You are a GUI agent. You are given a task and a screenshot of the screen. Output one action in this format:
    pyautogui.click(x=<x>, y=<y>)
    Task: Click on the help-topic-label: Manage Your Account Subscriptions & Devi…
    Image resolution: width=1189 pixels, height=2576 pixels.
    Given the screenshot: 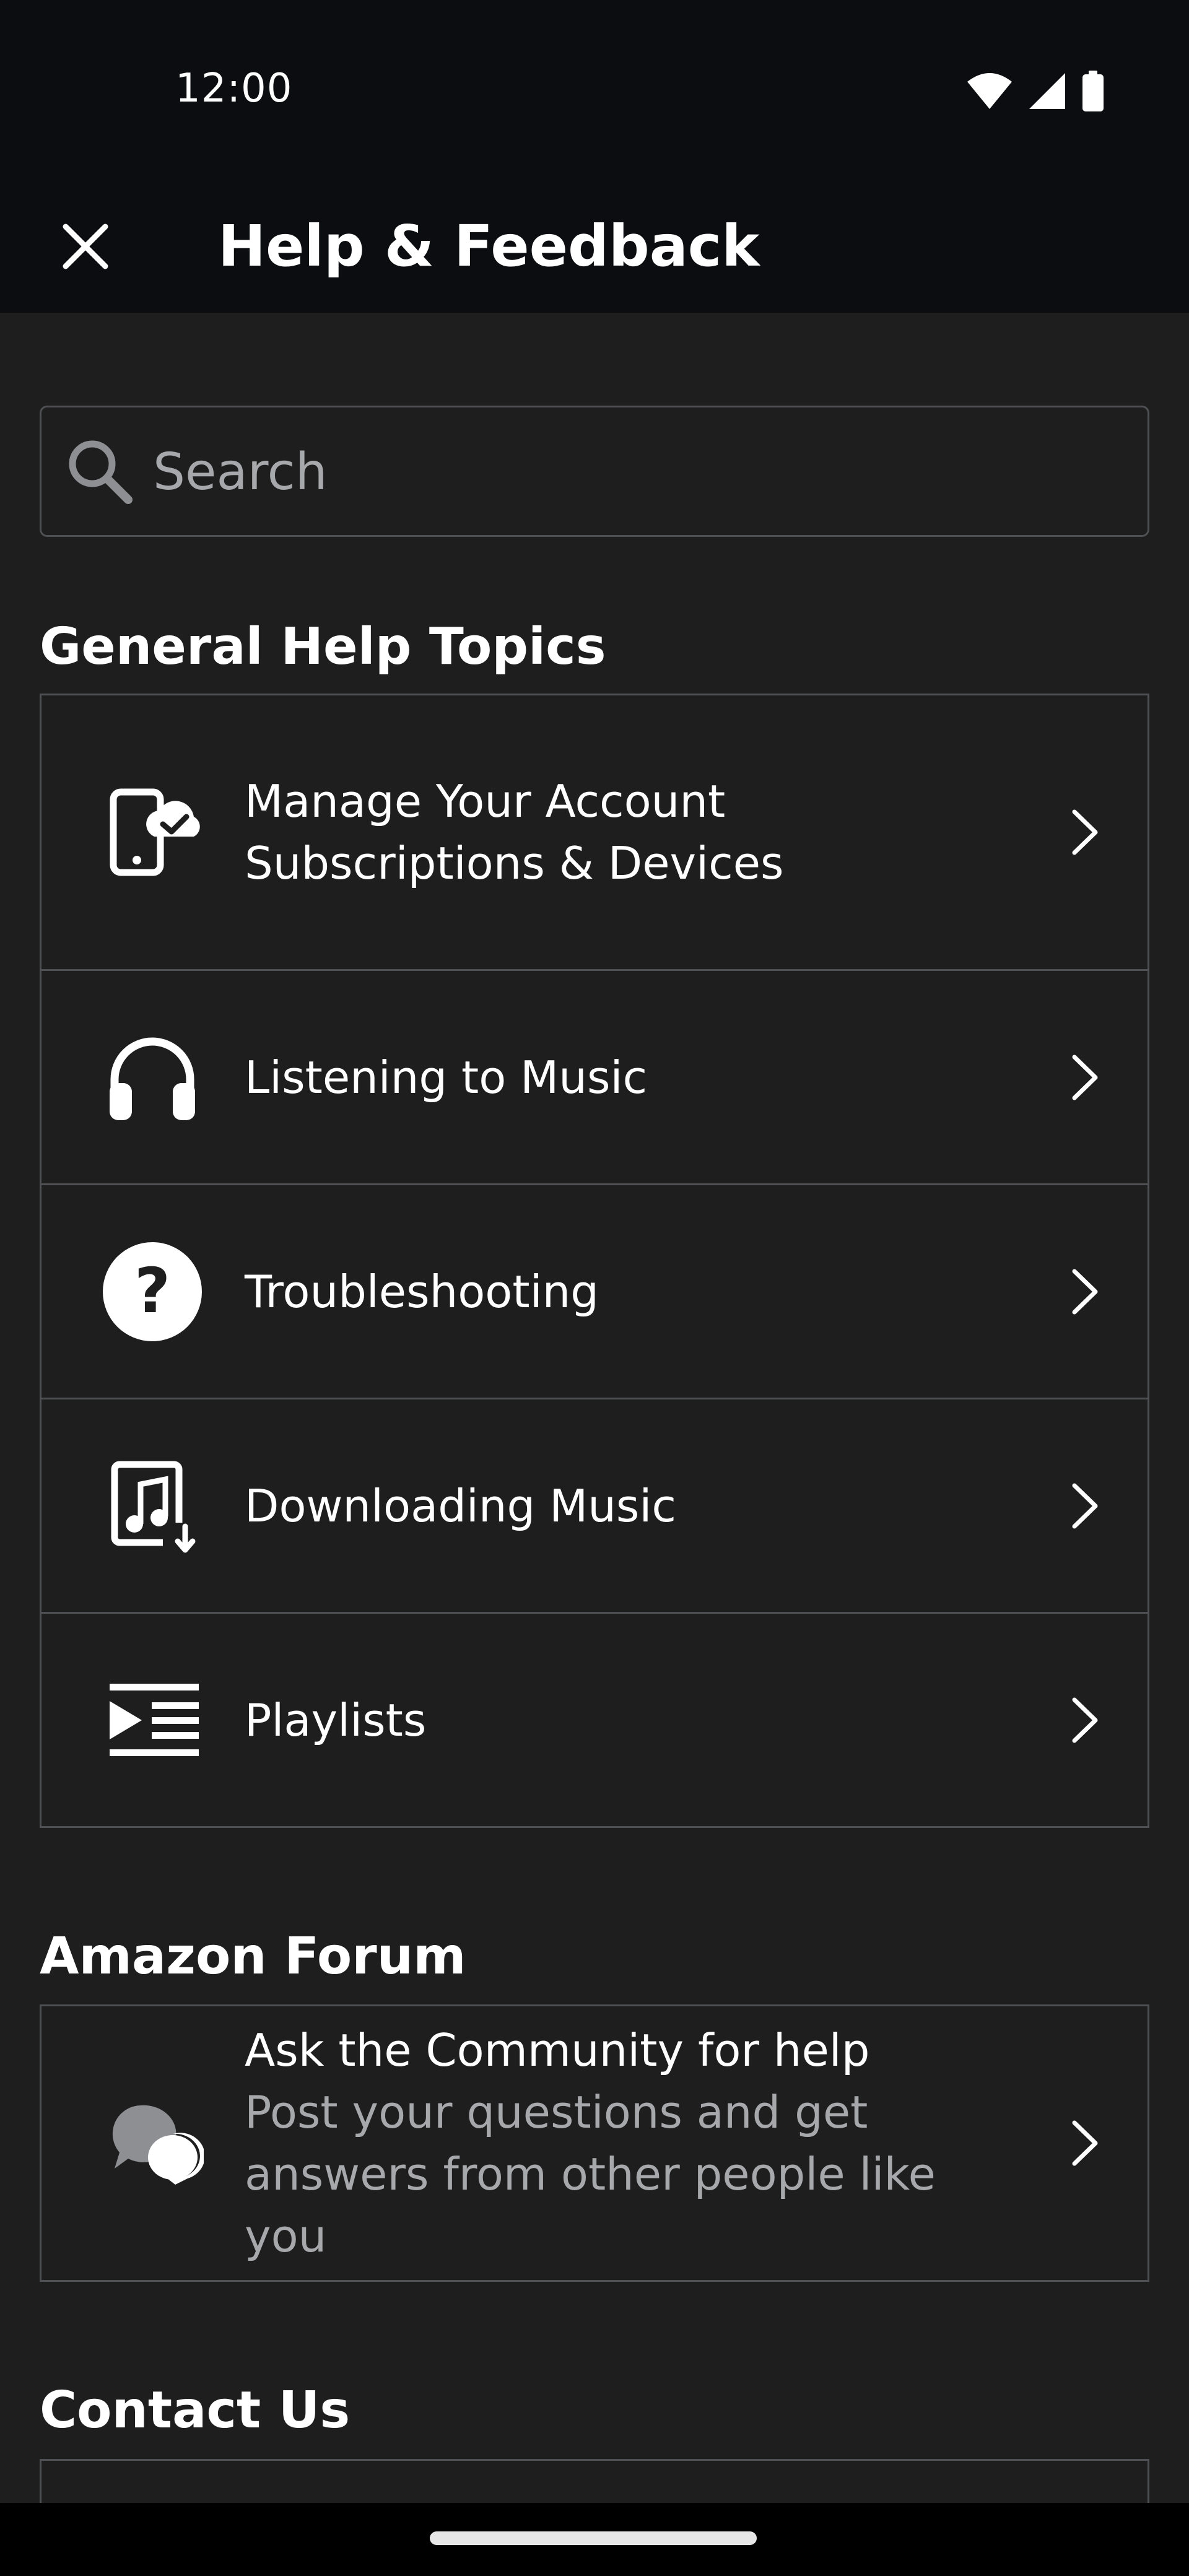 What is the action you would take?
    pyautogui.click(x=514, y=832)
    